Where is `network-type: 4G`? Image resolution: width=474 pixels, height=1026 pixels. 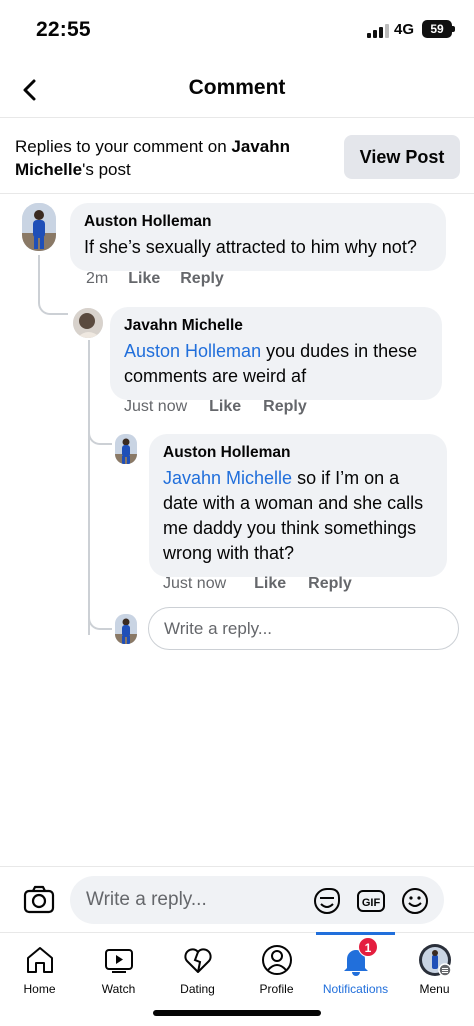 network-type: 4G is located at coordinates (404, 29).